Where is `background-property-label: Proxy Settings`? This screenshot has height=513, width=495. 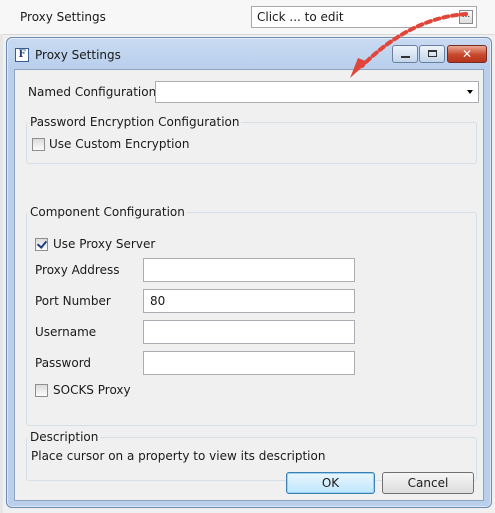
background-property-label: Proxy Settings is located at coordinates (63, 17).